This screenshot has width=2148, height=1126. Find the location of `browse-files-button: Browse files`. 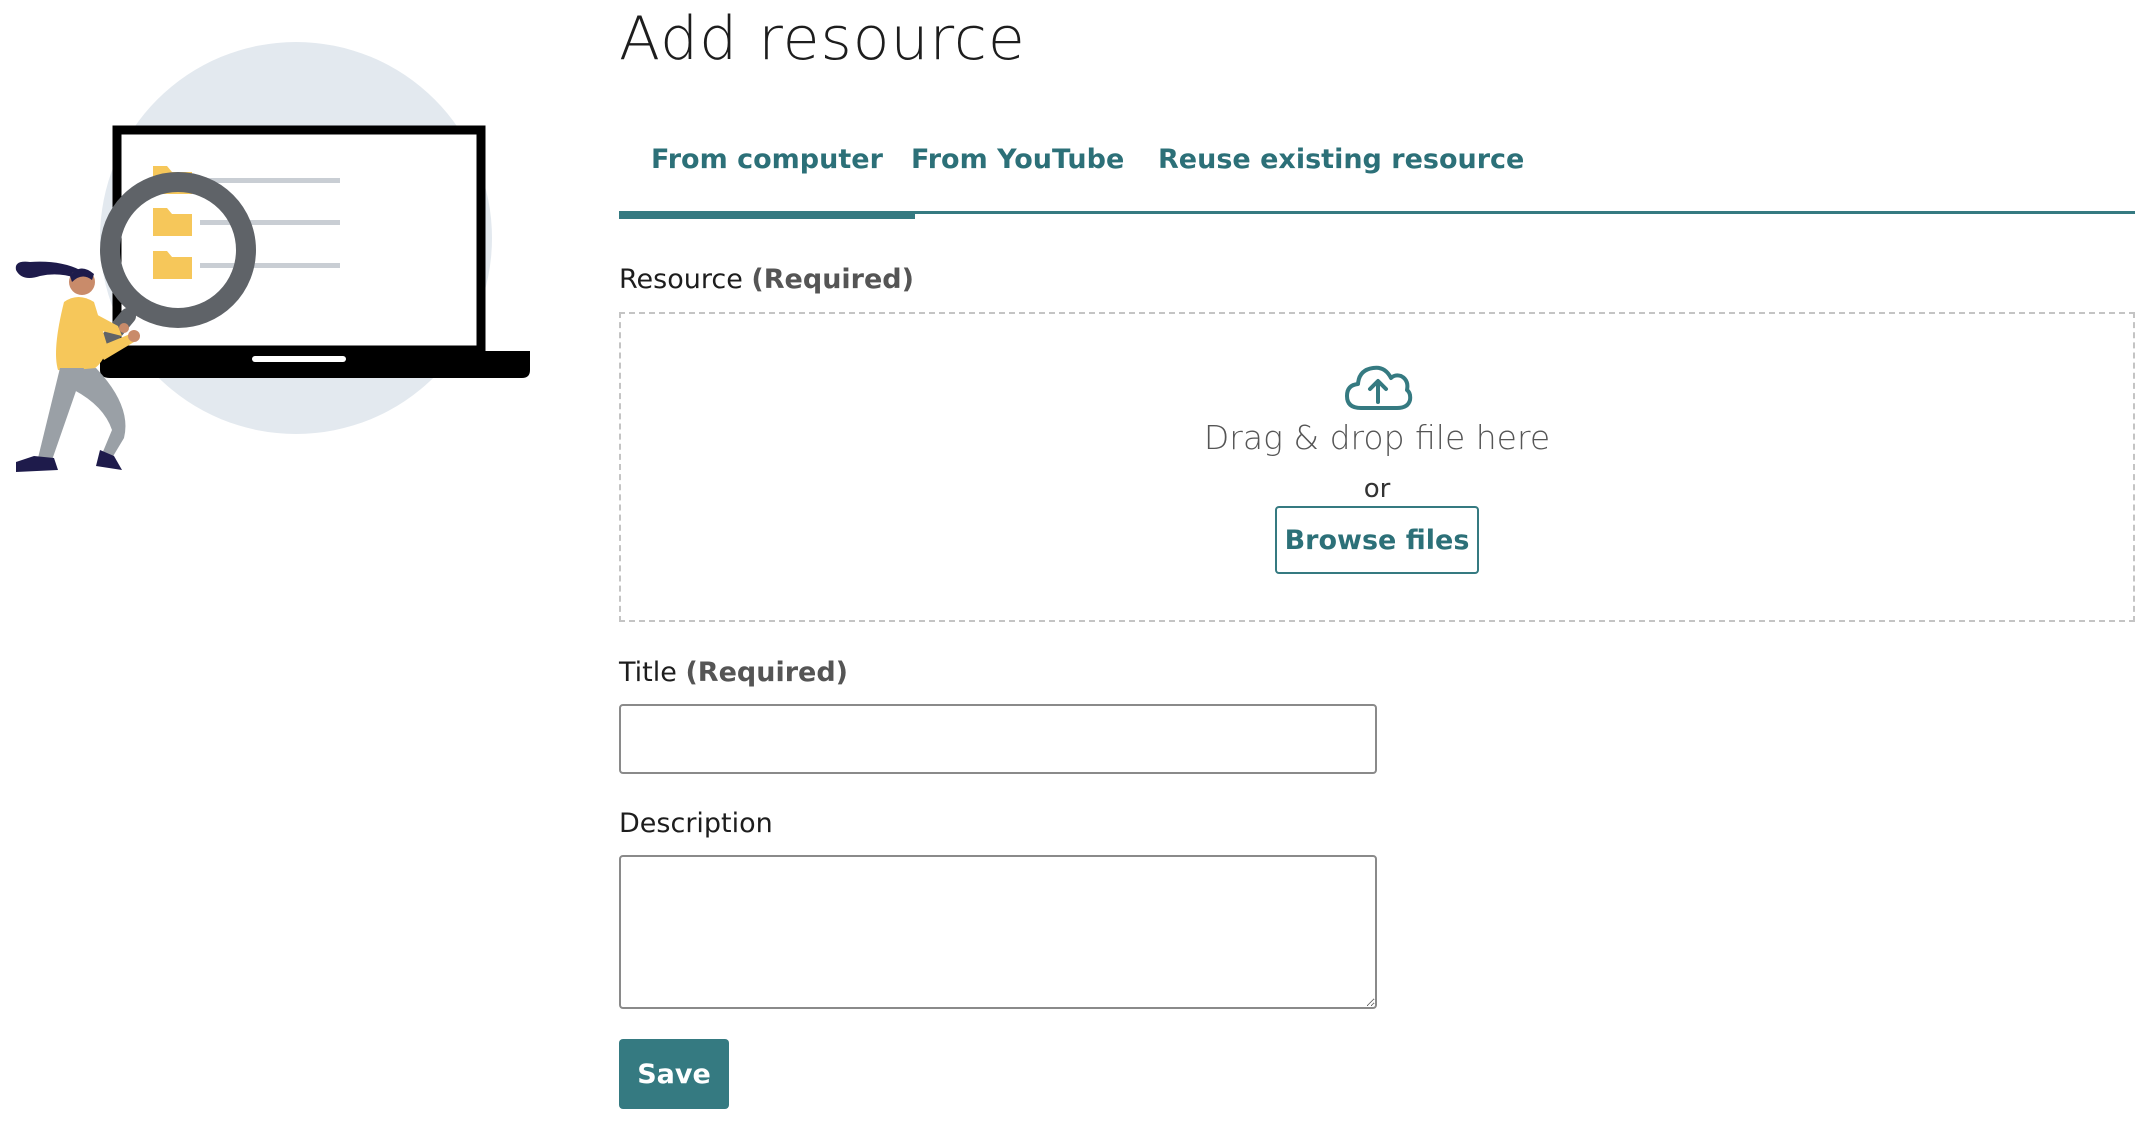

browse-files-button: Browse files is located at coordinates (1377, 540).